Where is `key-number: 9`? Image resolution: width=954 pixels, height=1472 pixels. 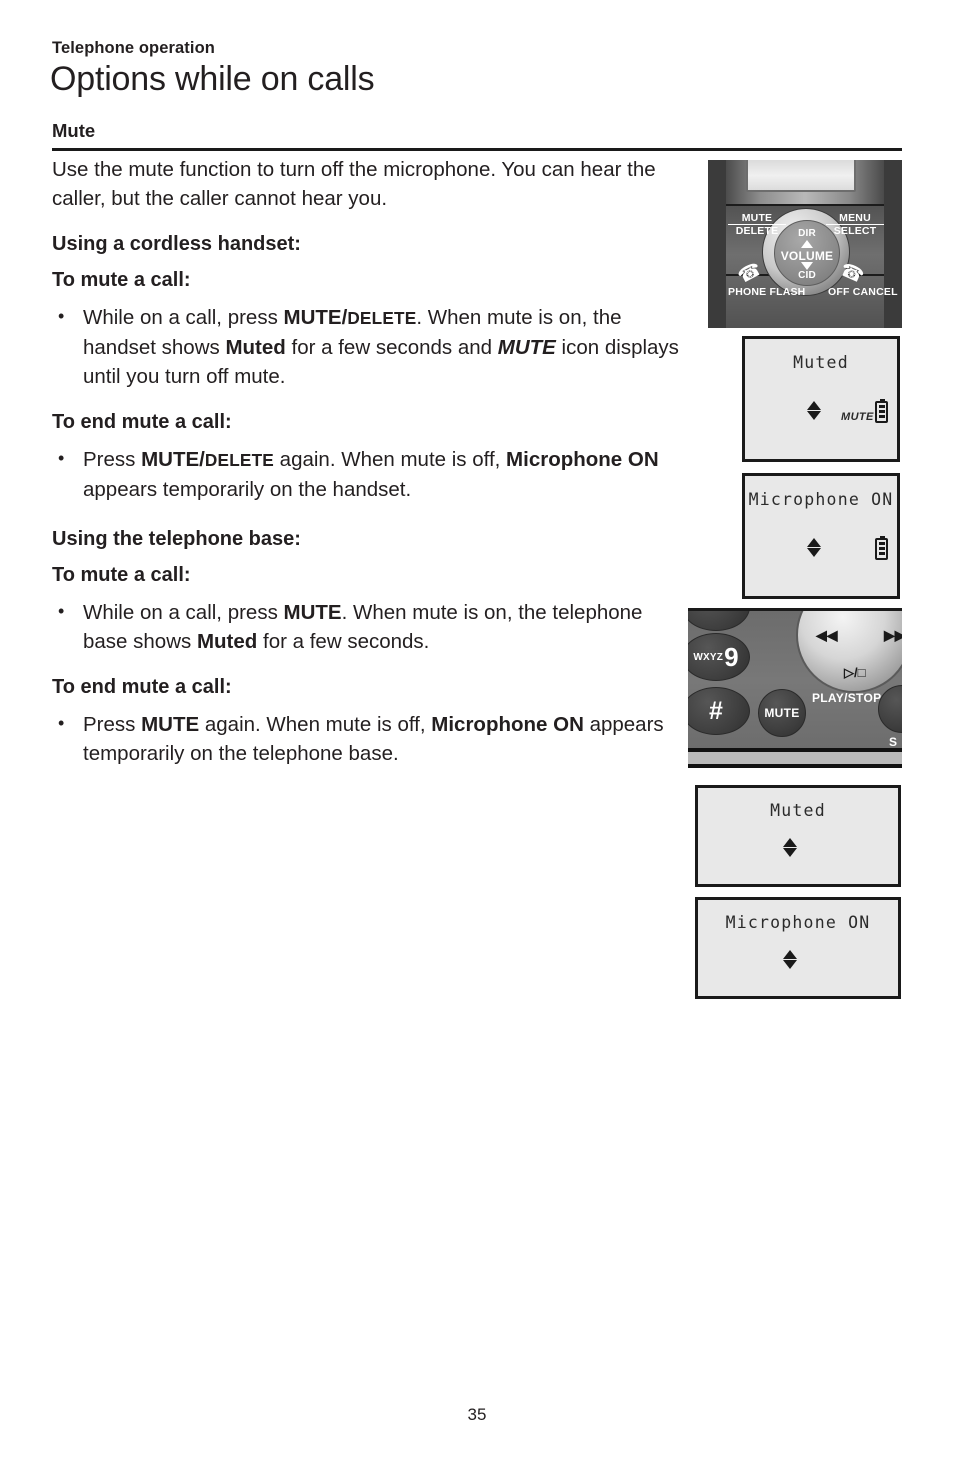
key-number: 9 is located at coordinates (731, 656).